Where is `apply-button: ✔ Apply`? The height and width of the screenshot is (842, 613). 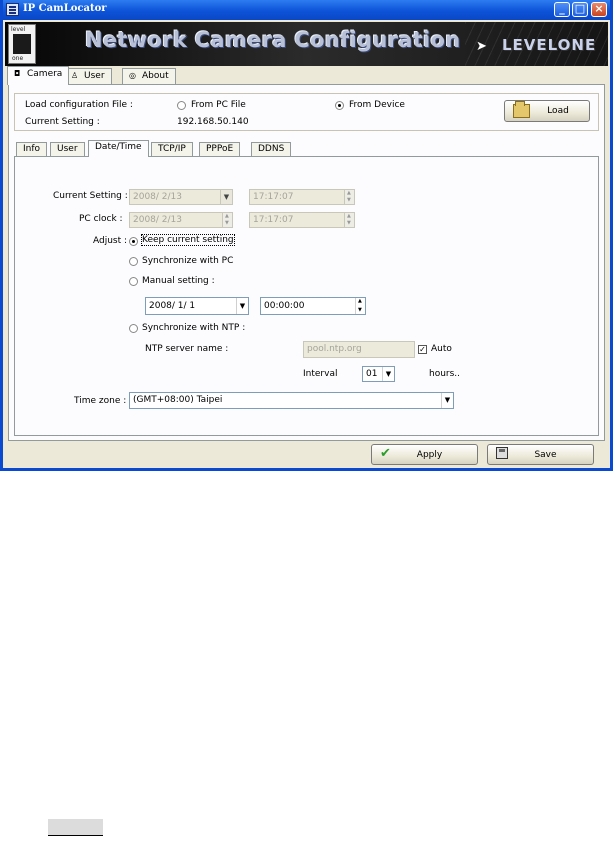
apply-button: ✔ Apply is located at coordinates (424, 454).